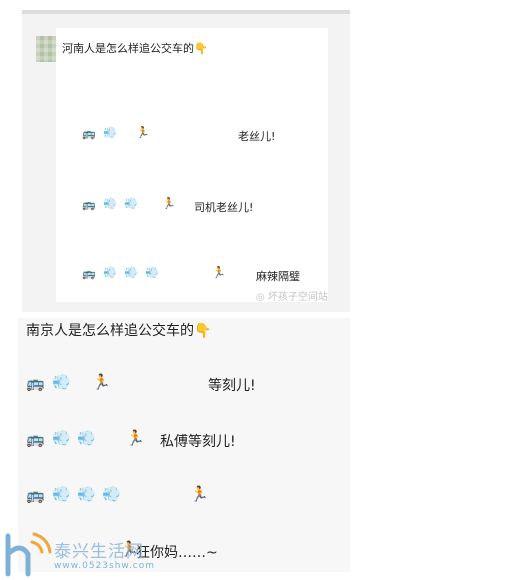 The image size is (532, 580). I want to click on top-row-3-text: 麻辣隔璧, so click(278, 276).